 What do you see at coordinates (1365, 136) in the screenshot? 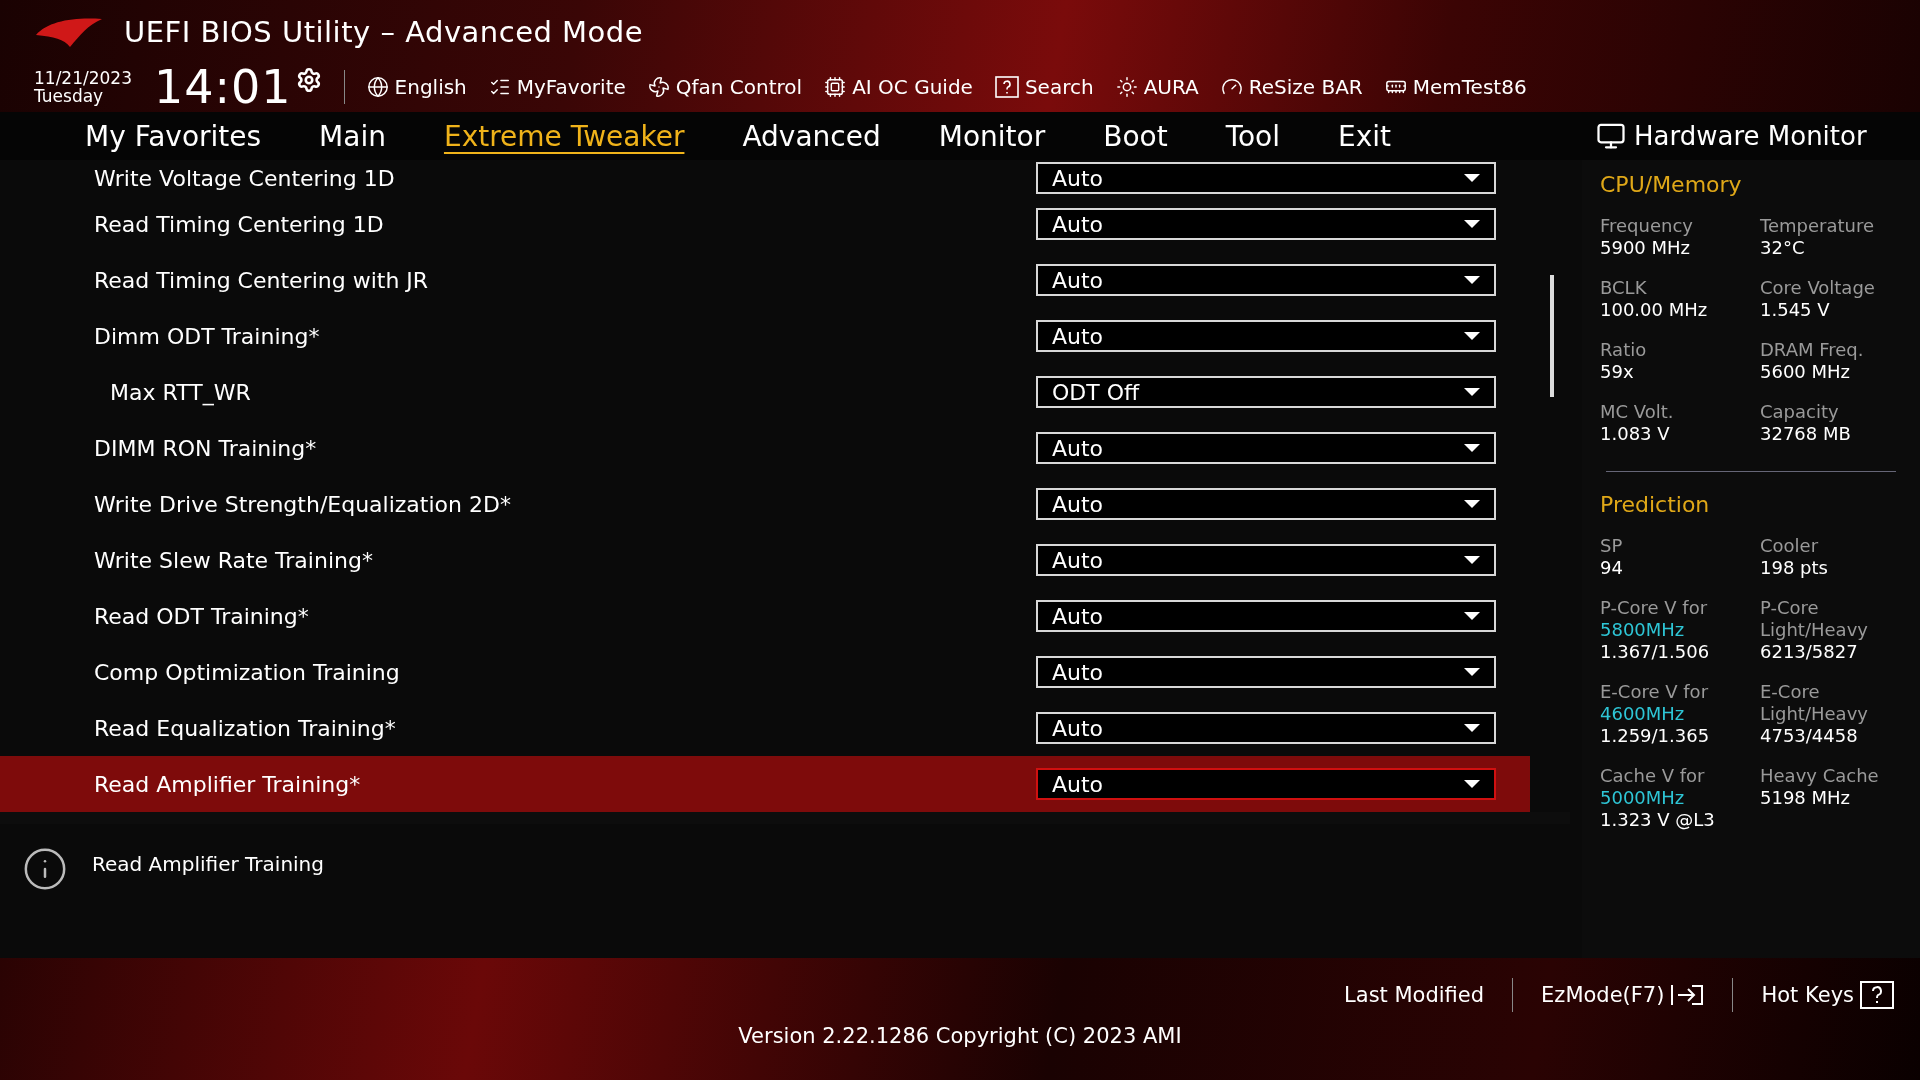
I see `menu-tab: Exit` at bounding box center [1365, 136].